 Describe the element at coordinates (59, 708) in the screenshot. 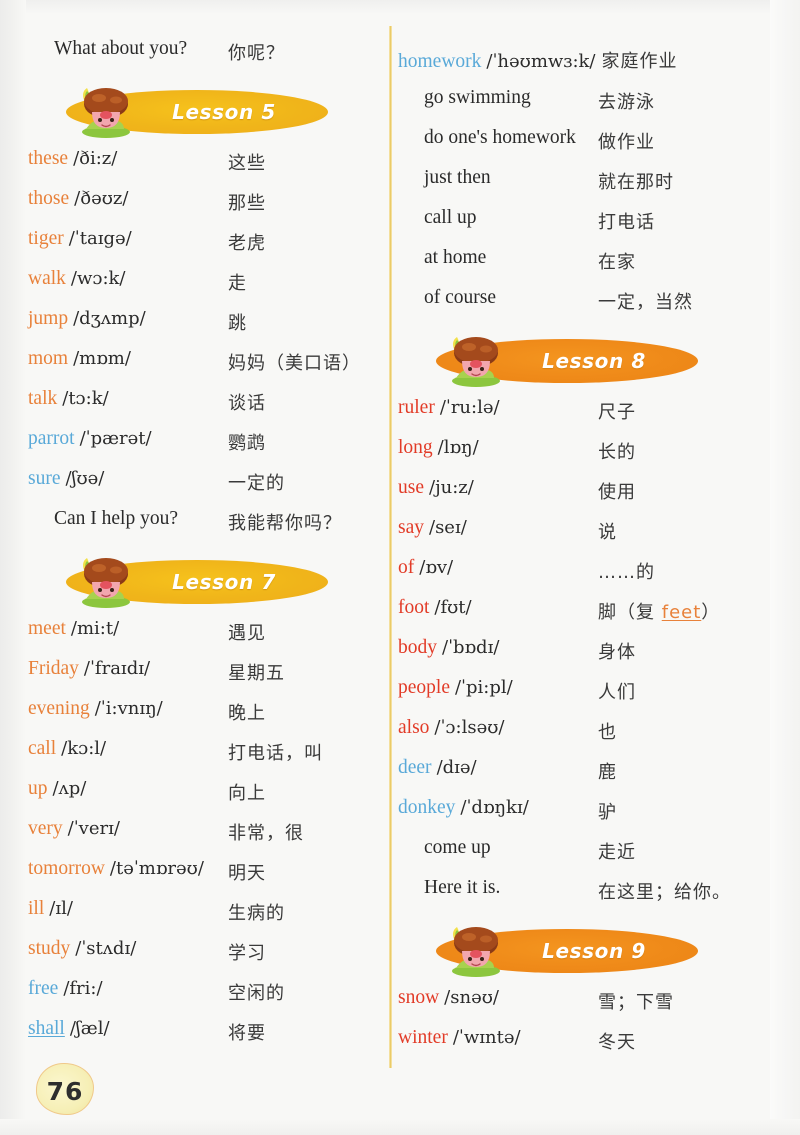

I see `headword: evening` at that location.